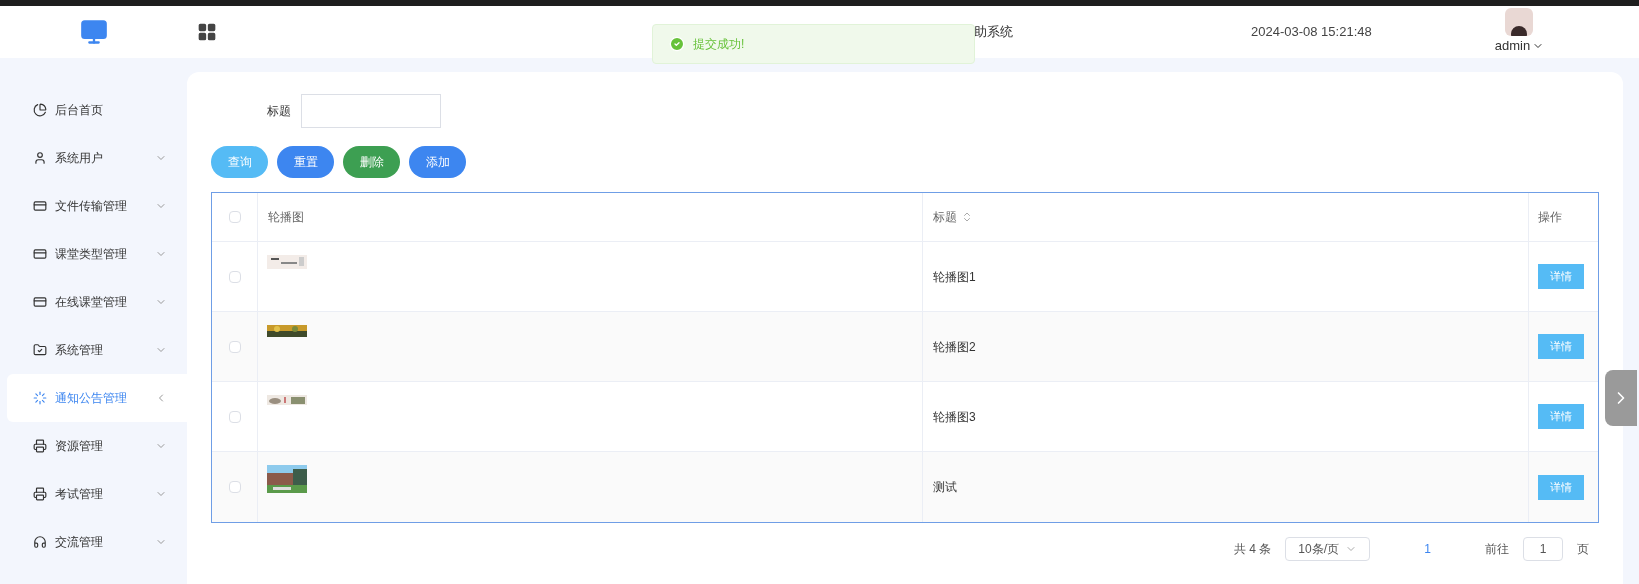 This screenshot has height=584, width=1639. What do you see at coordinates (1519, 46) in the screenshot?
I see `user-menu: admin` at bounding box center [1519, 46].